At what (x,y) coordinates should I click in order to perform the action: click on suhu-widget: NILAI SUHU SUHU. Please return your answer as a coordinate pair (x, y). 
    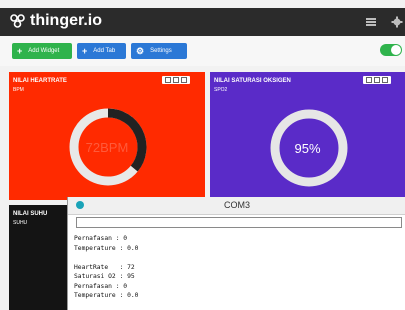
    Looking at the image, I should click on (38, 257).